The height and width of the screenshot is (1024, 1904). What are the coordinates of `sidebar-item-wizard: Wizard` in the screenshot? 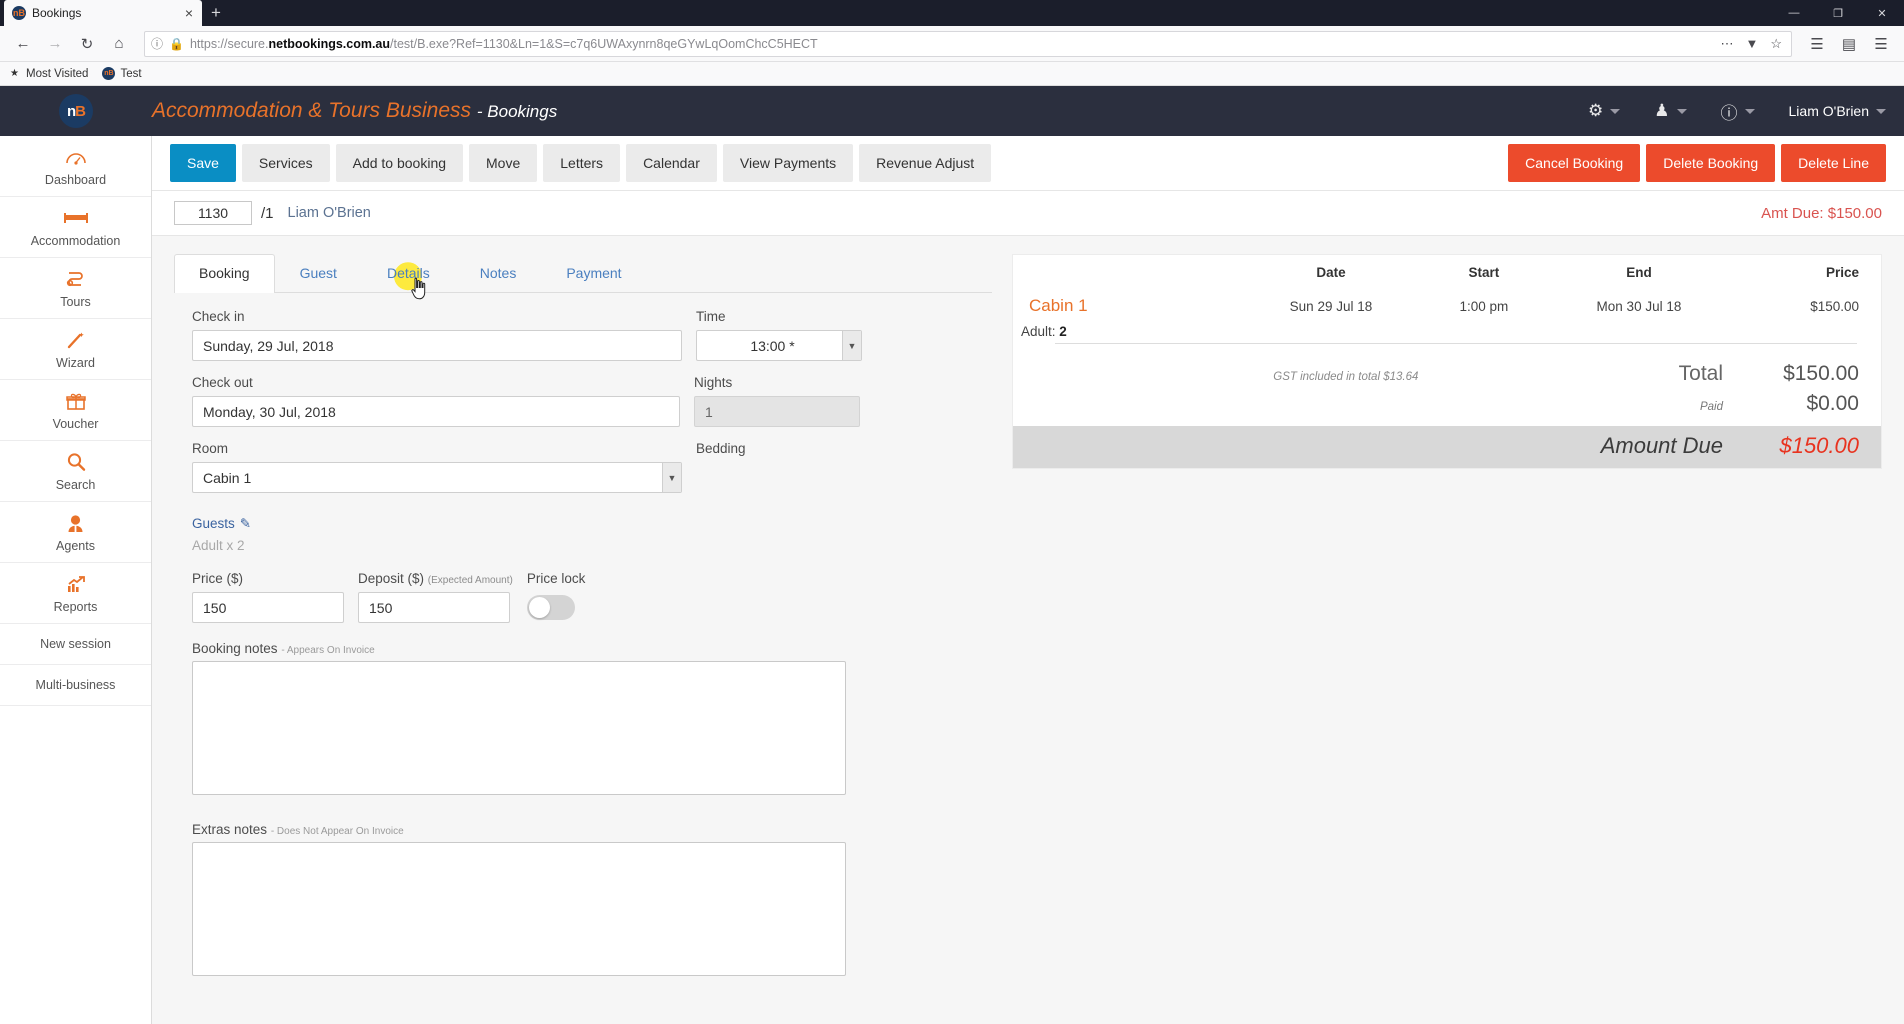 It's located at (75, 349).